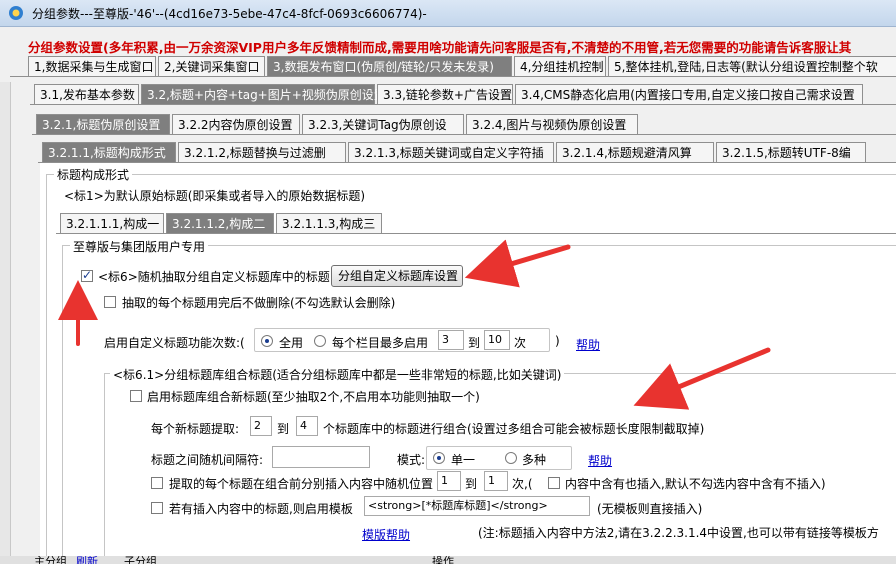 The image size is (896, 564). What do you see at coordinates (329, 223) in the screenshot?
I see `tab-structure-three: 3.2.1.1.3,构成三` at bounding box center [329, 223].